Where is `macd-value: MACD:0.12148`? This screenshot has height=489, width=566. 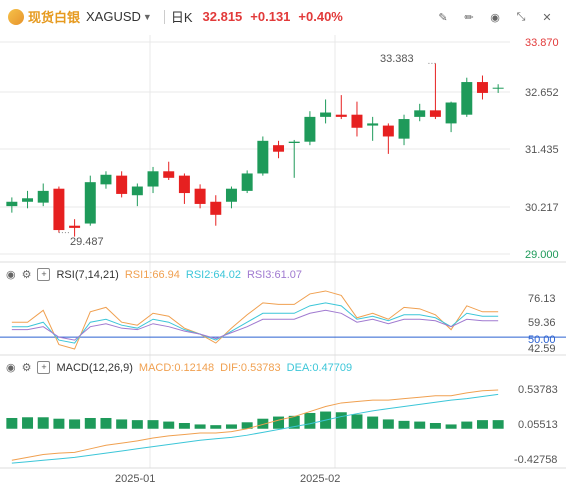 macd-value: MACD:0.12148 is located at coordinates (176, 367).